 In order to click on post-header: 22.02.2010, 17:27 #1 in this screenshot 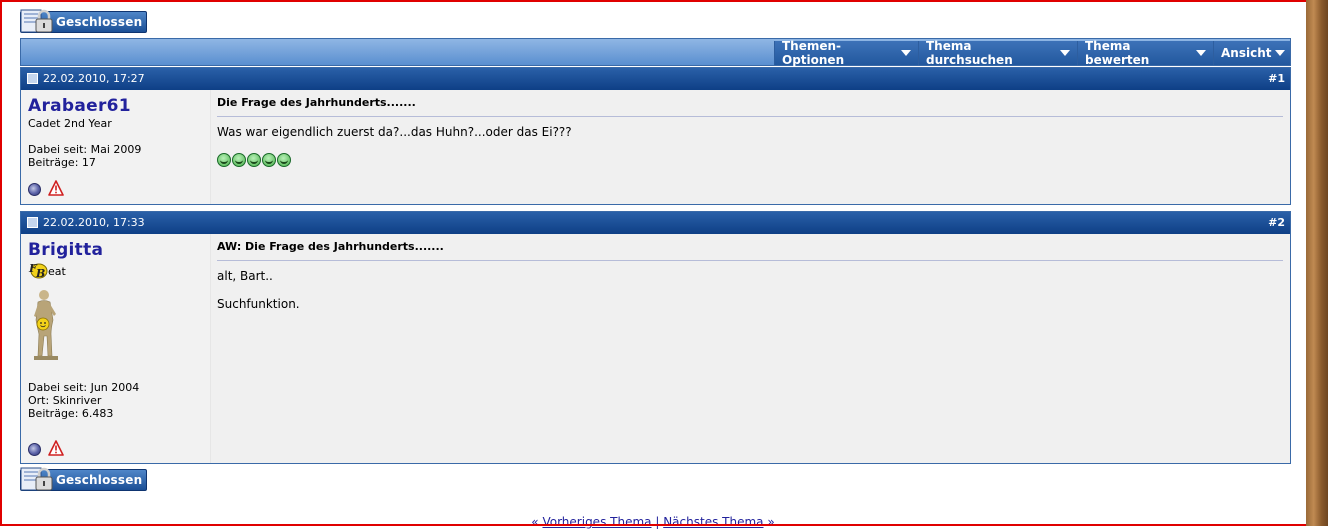, I will do `click(655, 79)`.